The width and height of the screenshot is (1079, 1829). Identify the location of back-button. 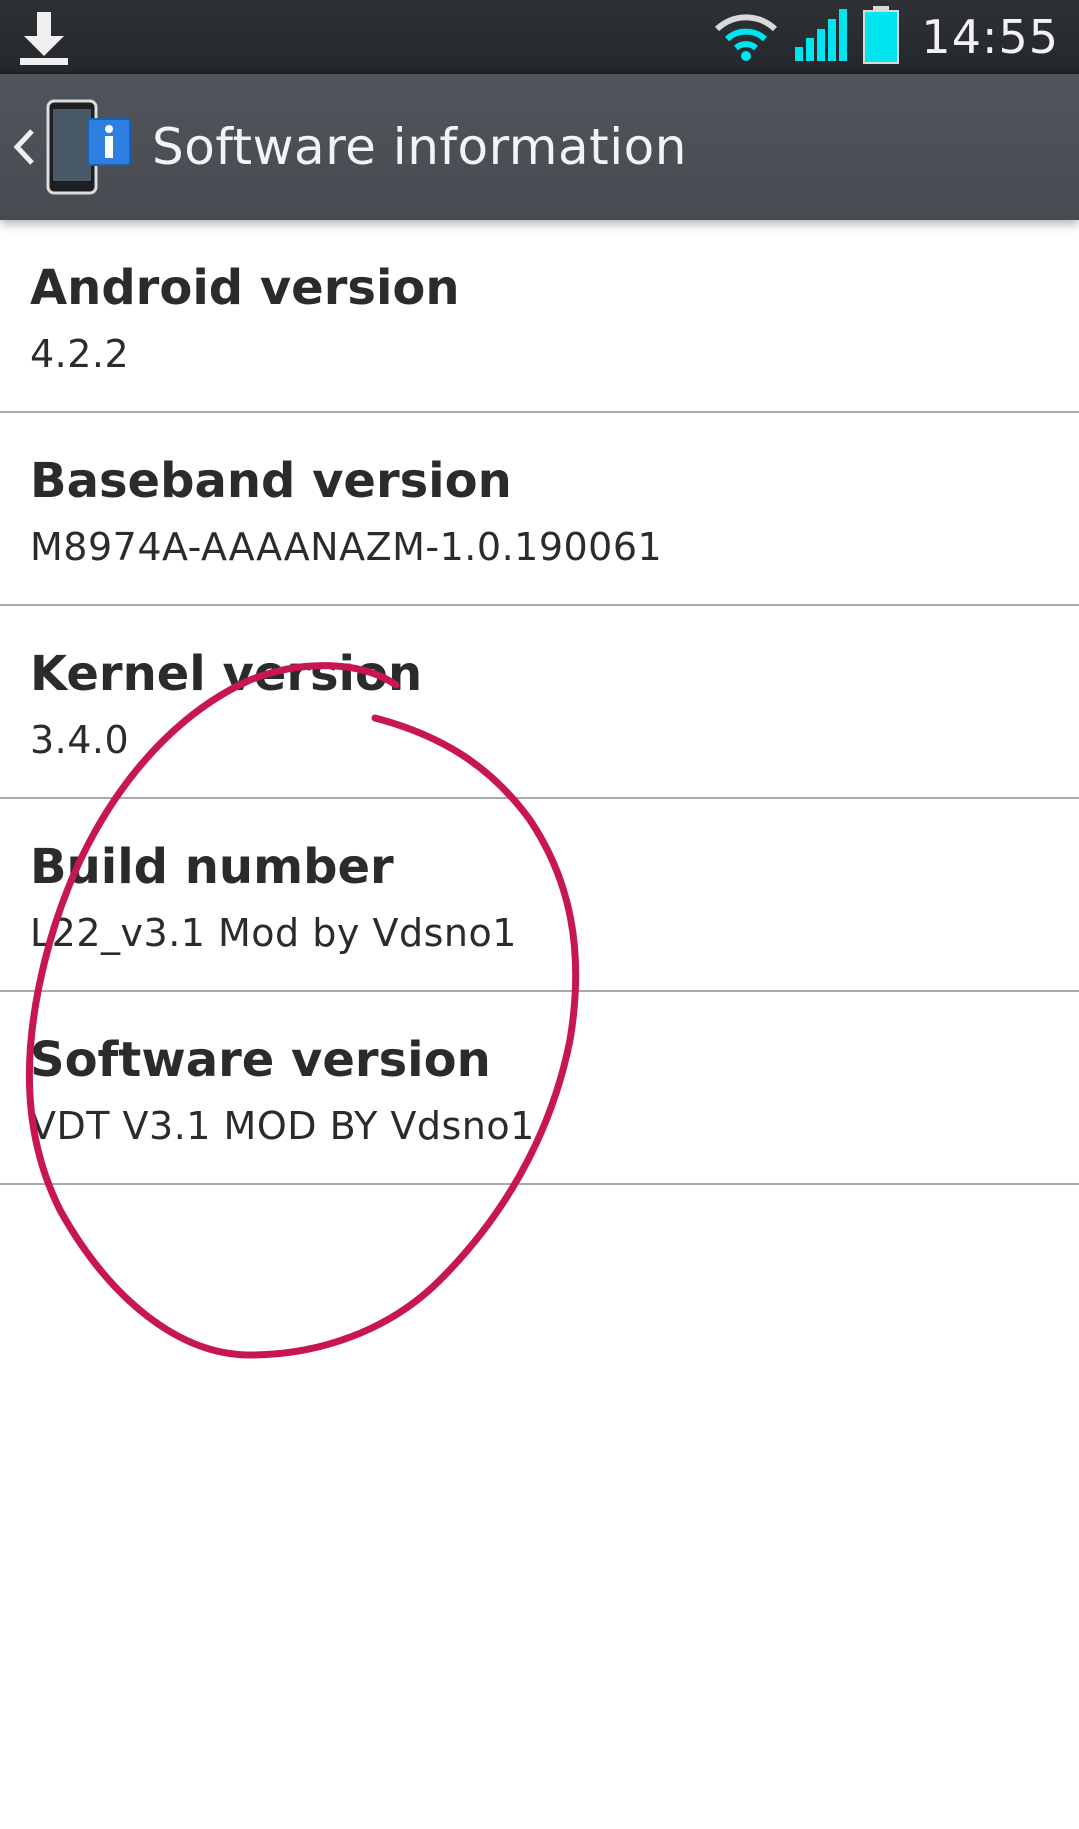
(24, 147).